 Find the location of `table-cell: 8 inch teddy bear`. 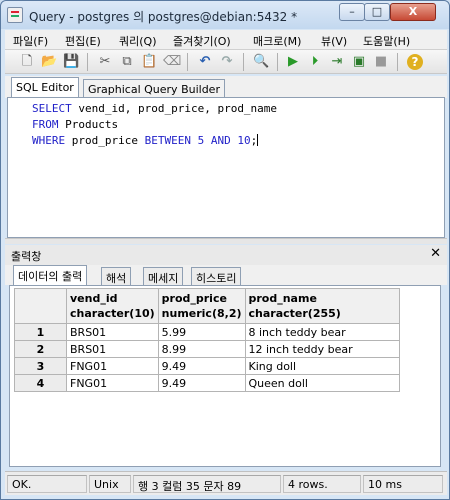

table-cell: 8 inch teddy bear is located at coordinates (322, 332).